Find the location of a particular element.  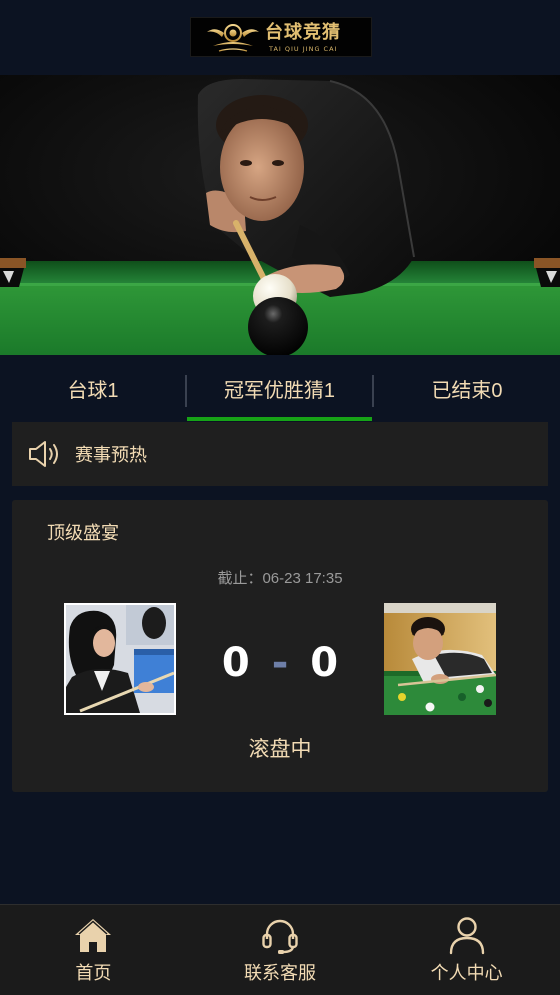

user-icon is located at coordinates (466, 936).